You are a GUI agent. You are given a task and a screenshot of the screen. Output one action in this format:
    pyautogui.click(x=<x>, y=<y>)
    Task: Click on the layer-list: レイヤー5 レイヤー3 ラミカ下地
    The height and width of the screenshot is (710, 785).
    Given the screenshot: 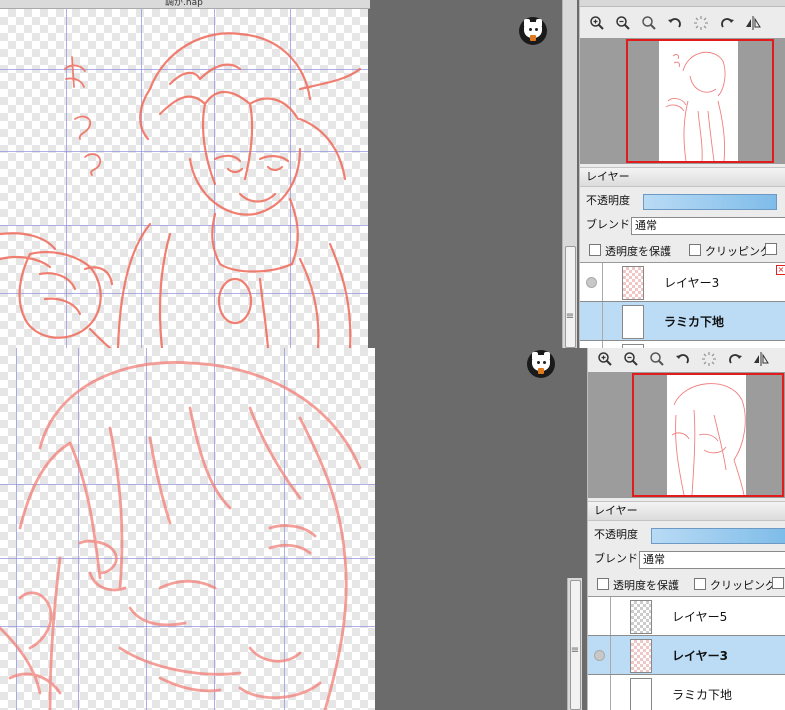 What is the action you would take?
    pyautogui.click(x=686, y=653)
    